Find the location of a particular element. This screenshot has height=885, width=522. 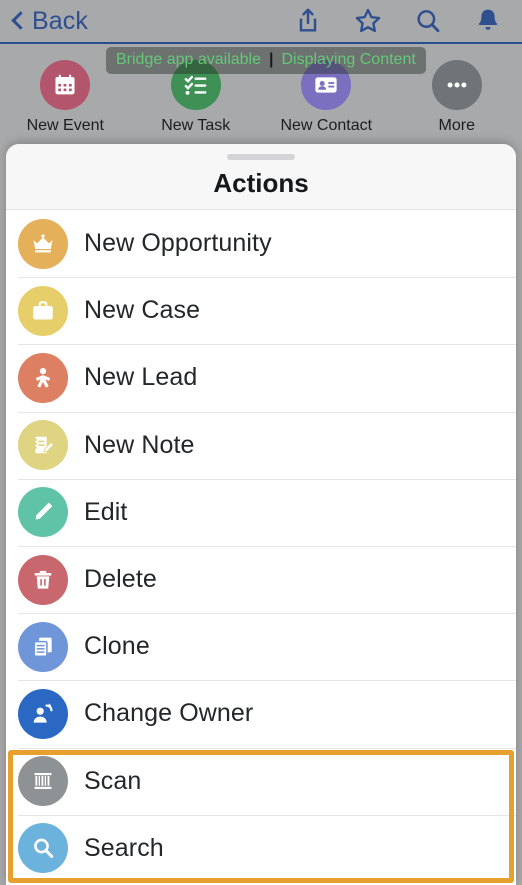

change-owner-icon is located at coordinates (43, 713).